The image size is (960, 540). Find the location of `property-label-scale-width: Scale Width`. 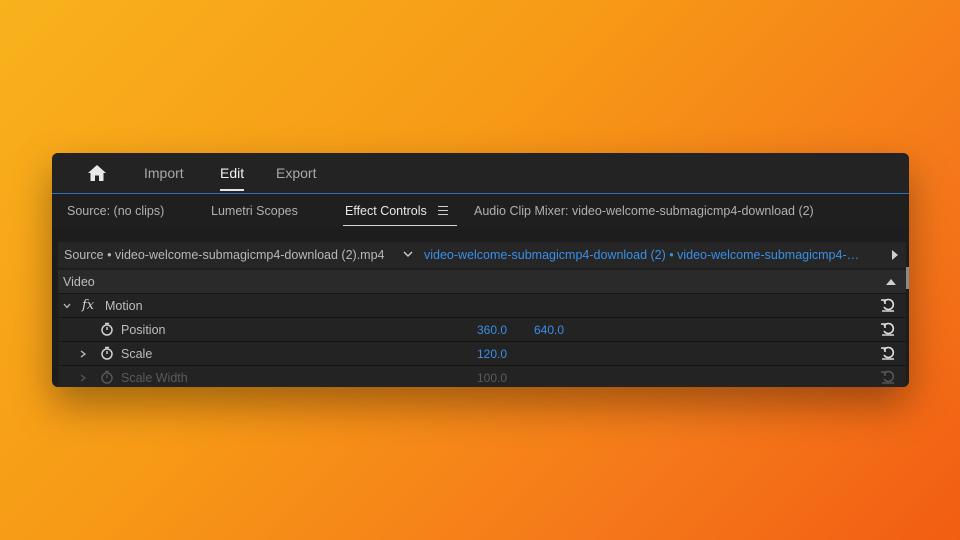

property-label-scale-width: Scale Width is located at coordinates (154, 378).